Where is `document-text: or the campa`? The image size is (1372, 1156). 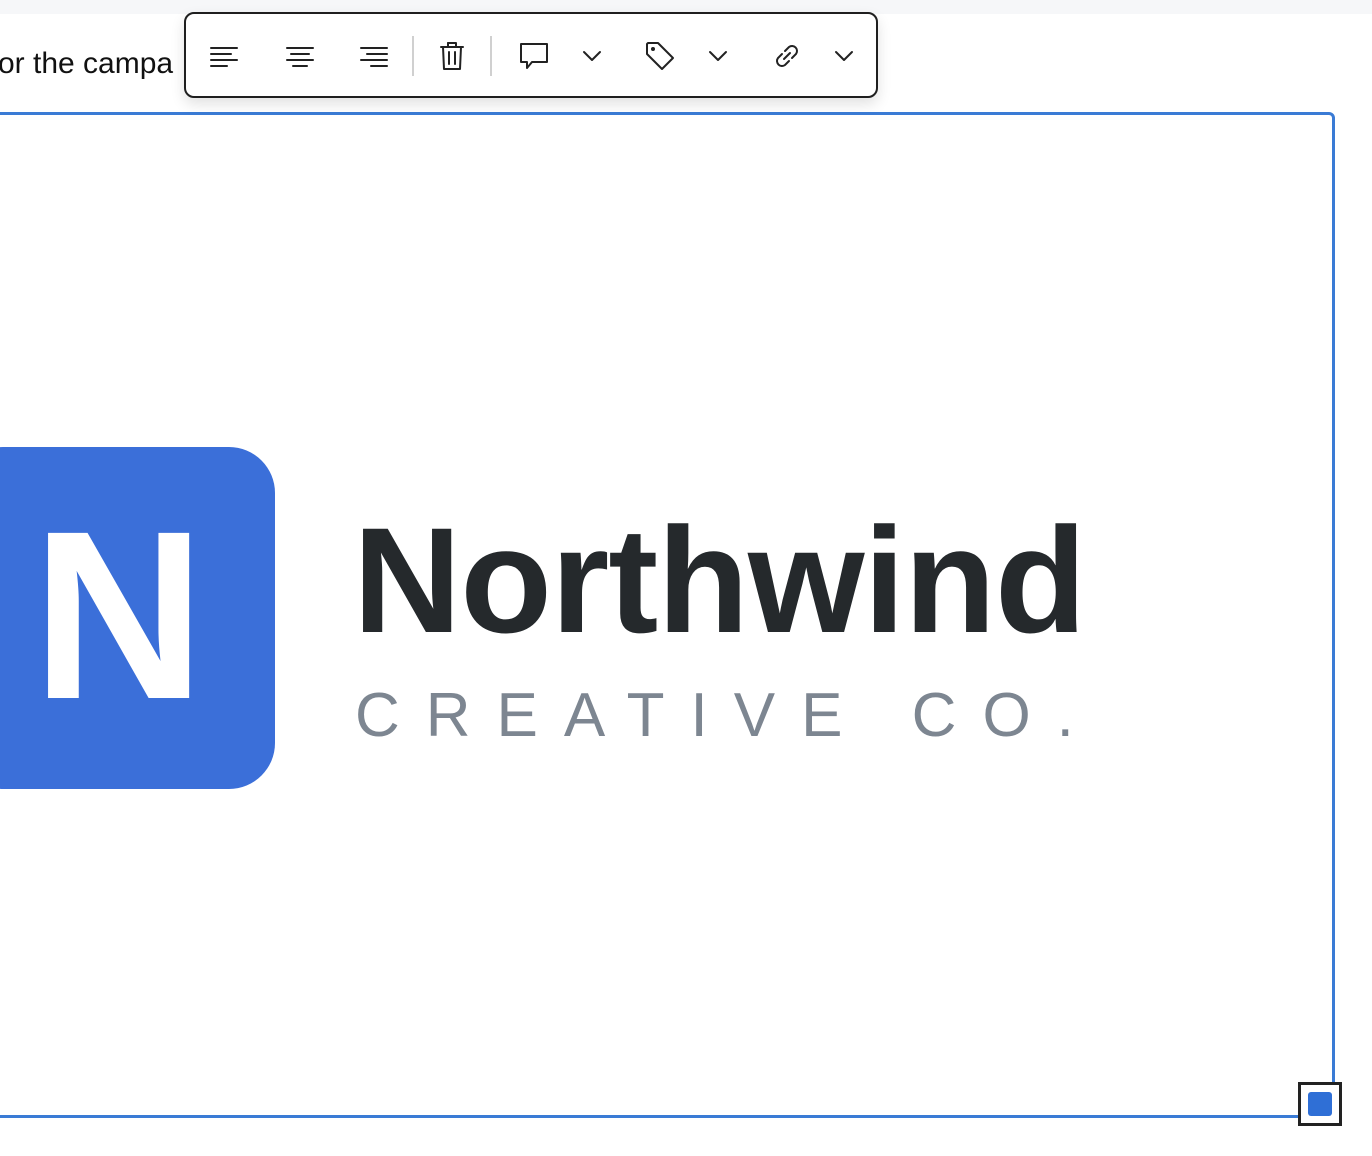 document-text: or the campa is located at coordinates (86, 64).